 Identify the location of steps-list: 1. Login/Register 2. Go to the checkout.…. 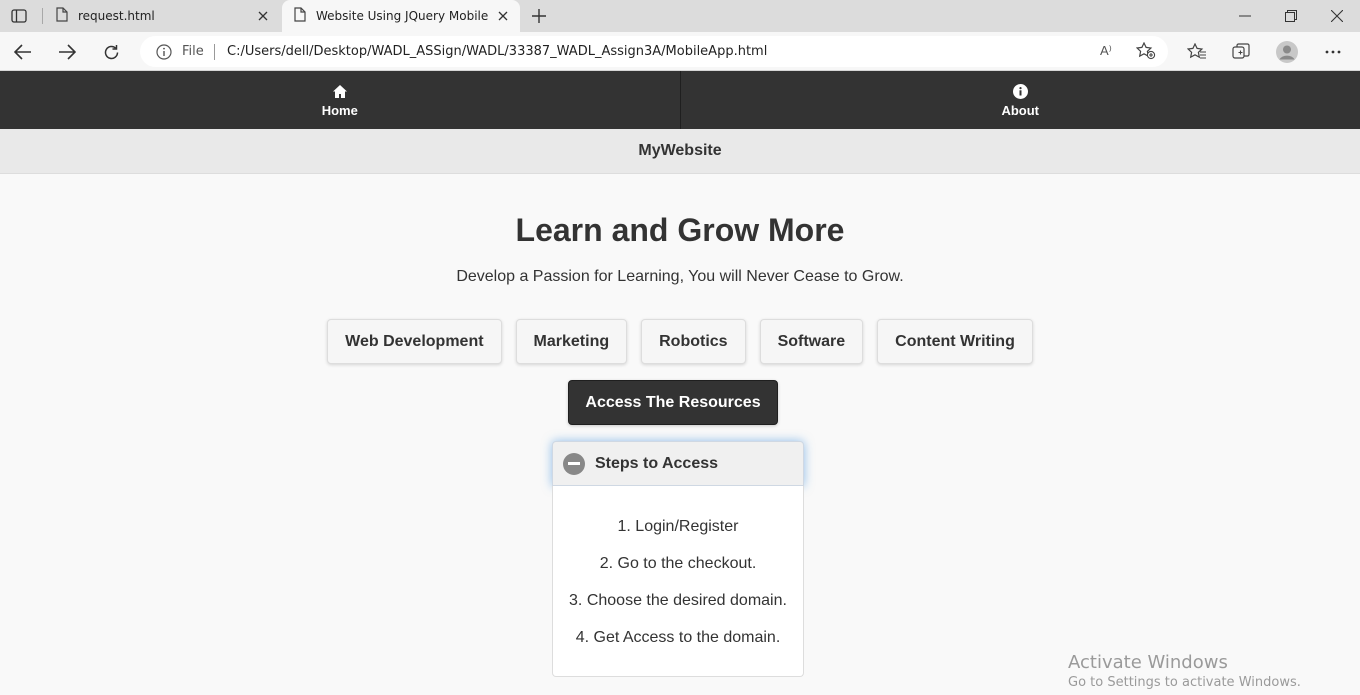
(678, 581).